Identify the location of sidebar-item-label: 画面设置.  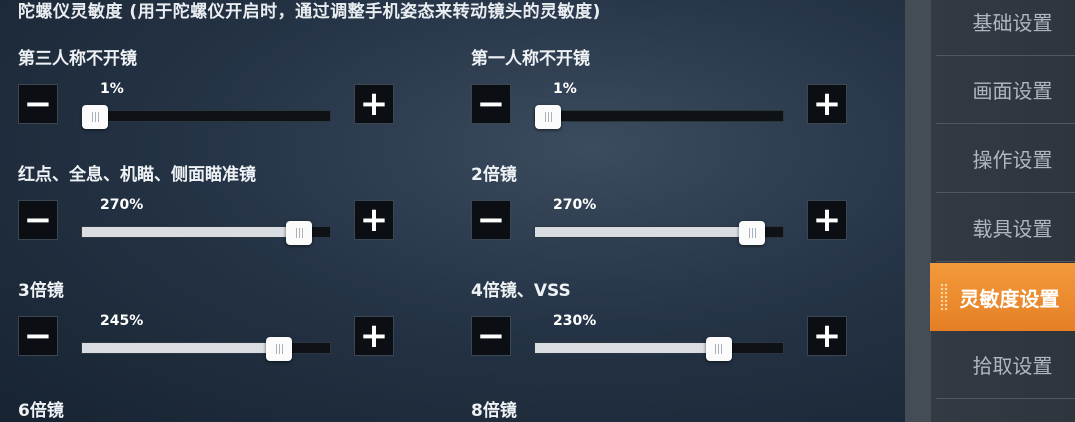
(1012, 91).